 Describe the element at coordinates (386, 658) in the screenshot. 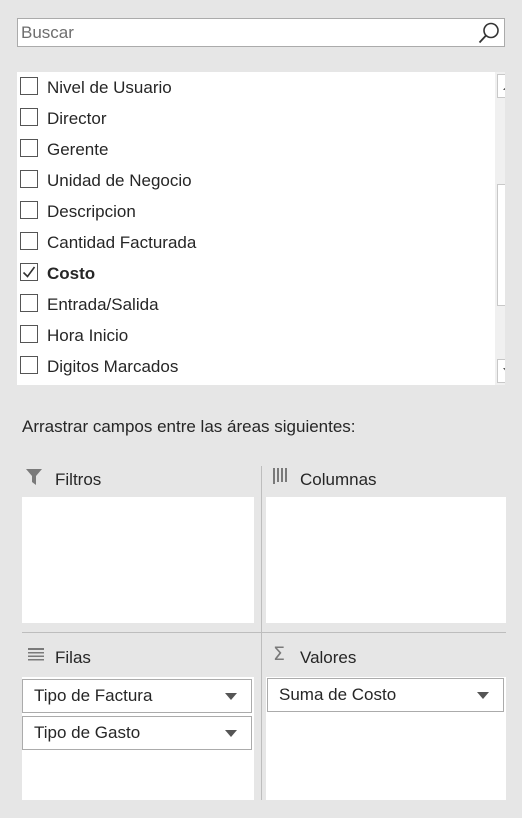

I see `values-area-header: Σ Valores` at that location.